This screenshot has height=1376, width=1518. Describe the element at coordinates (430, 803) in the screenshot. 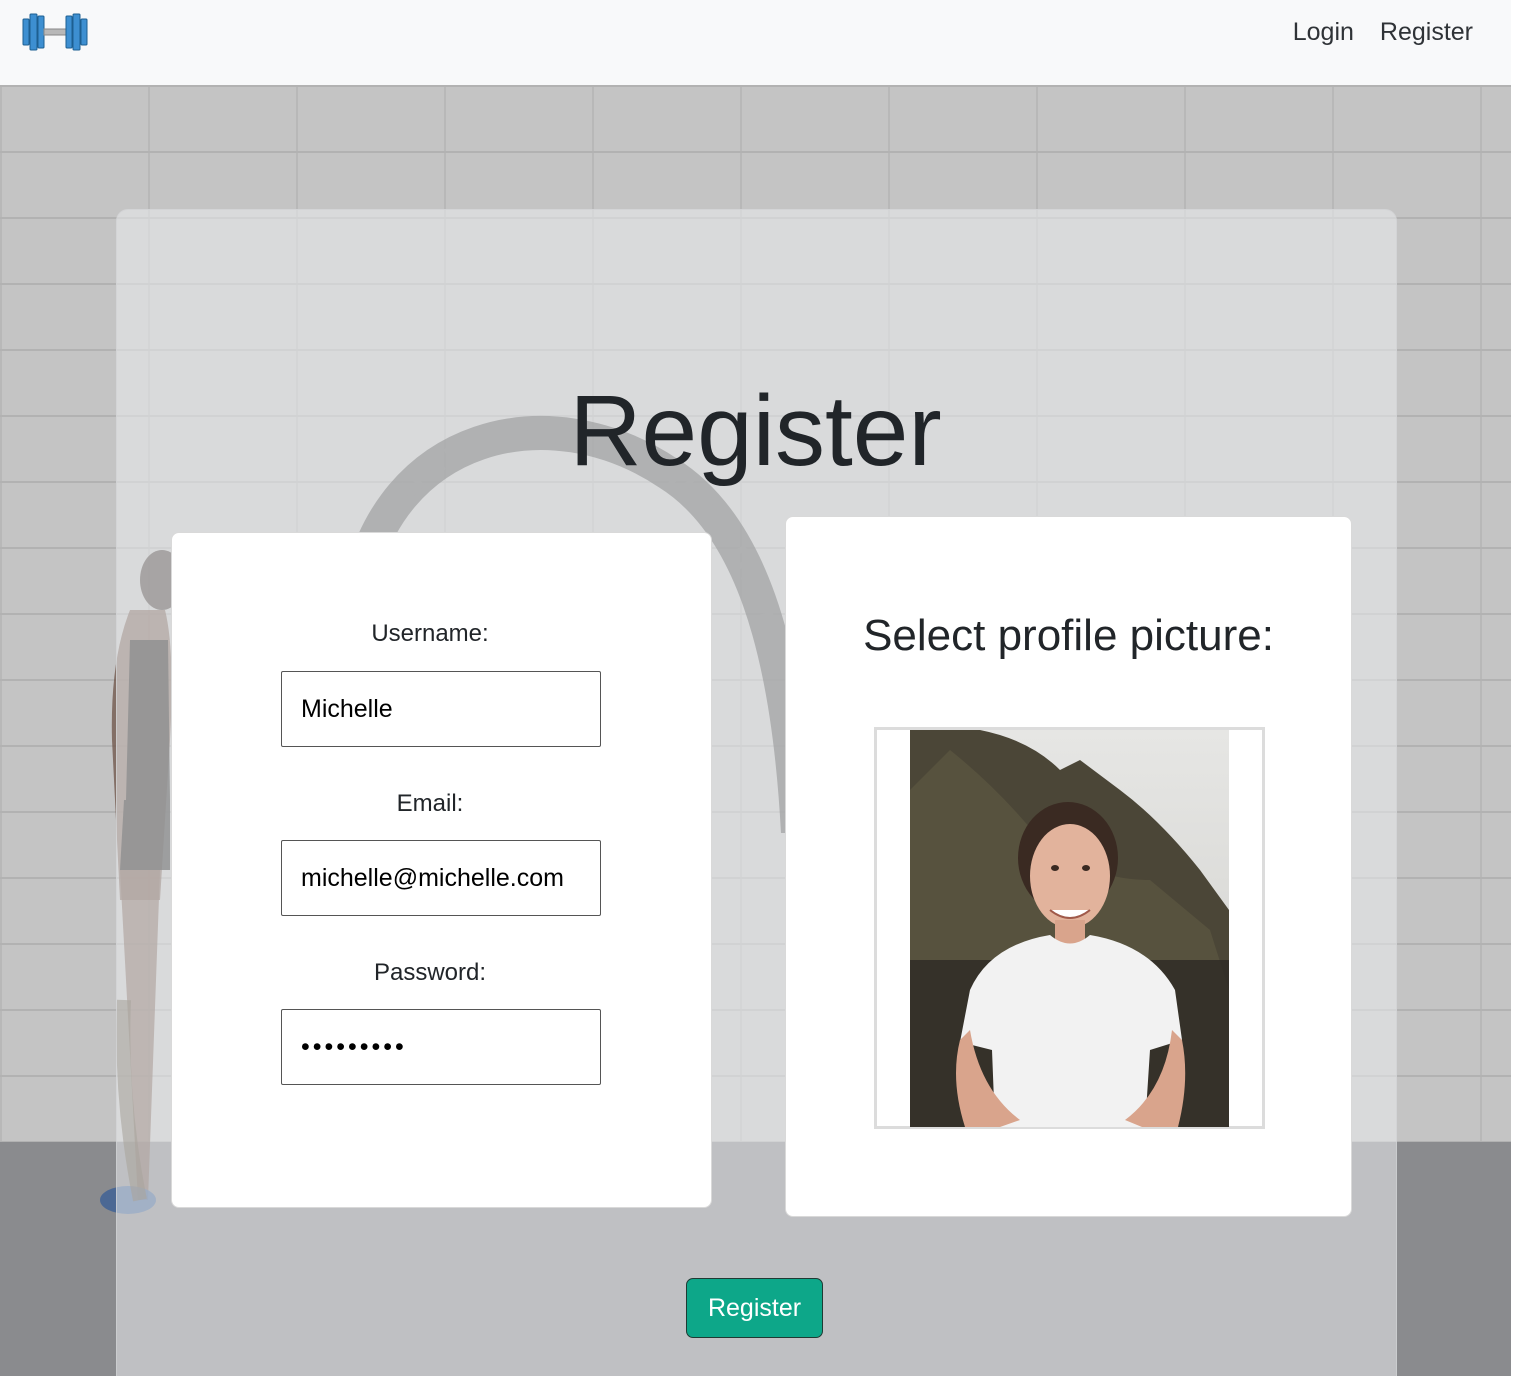

I see `email-label: Email:` at that location.